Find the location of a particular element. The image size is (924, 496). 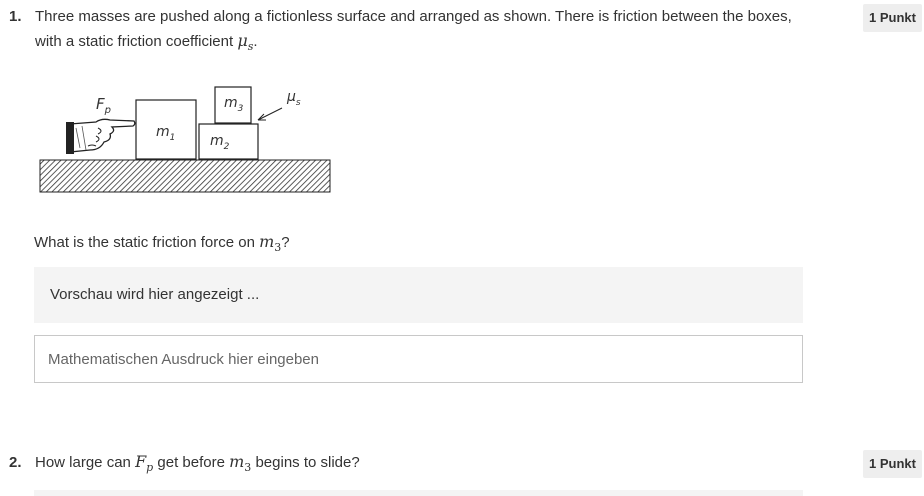

subquestion-text: What is the static friction force on m3? is located at coordinates (162, 243).